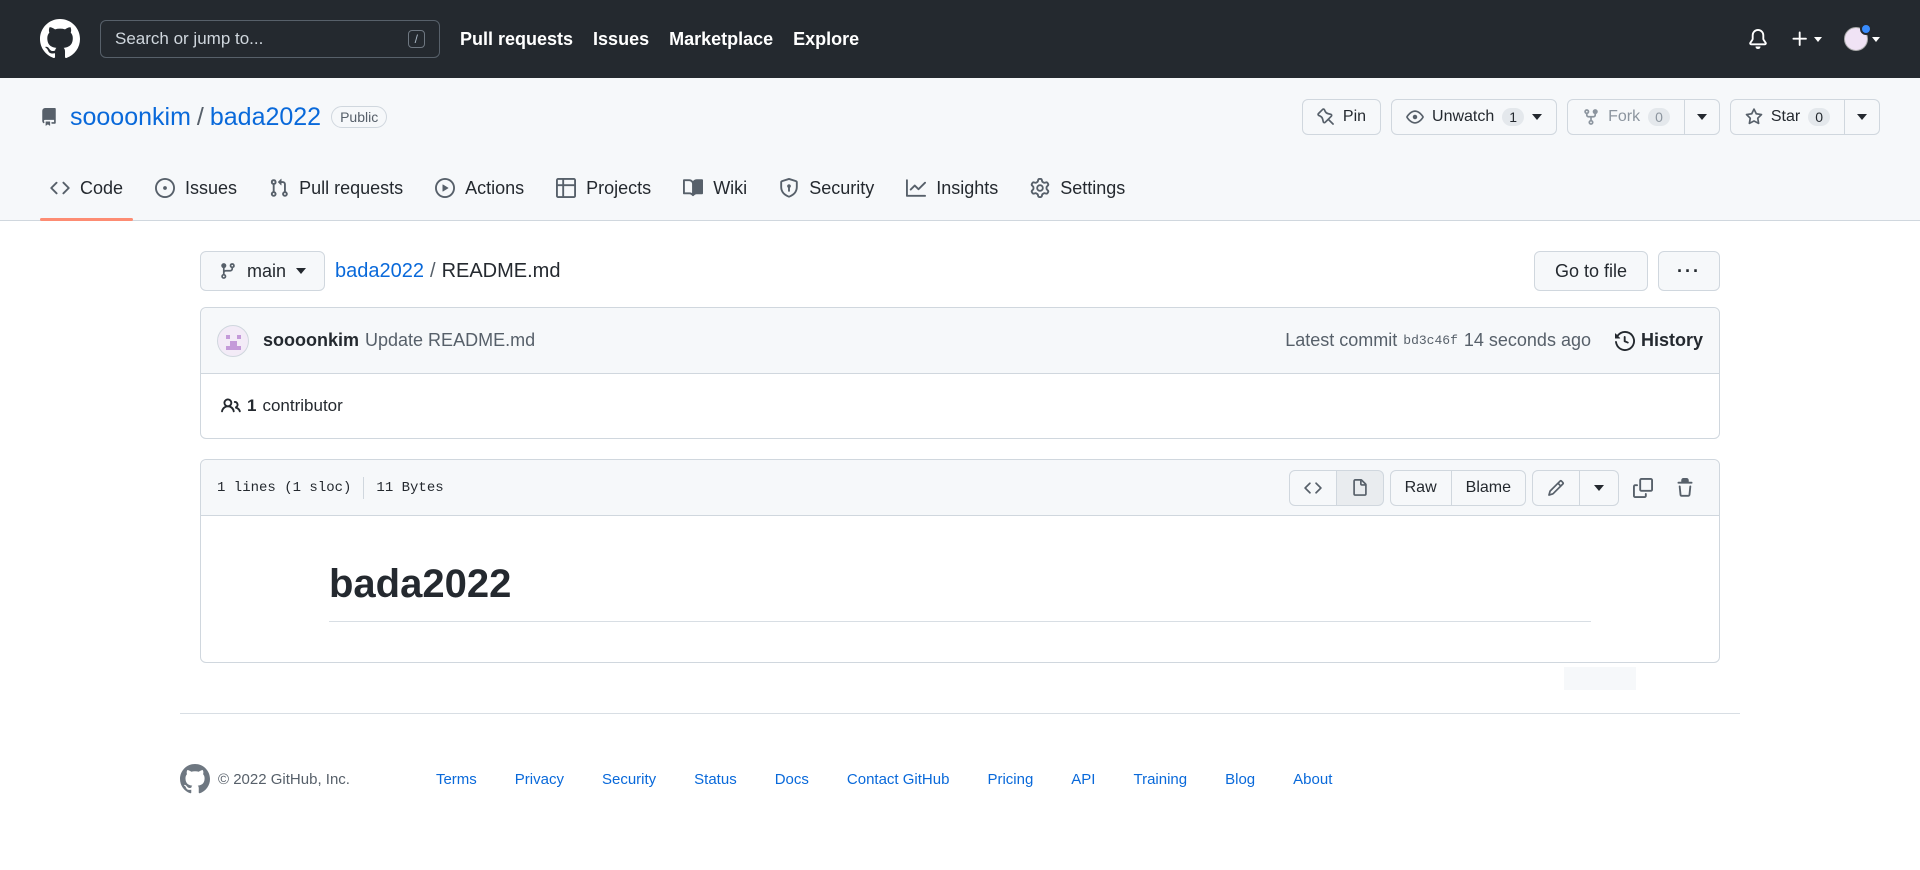 The image size is (1920, 870). I want to click on nav-marketplace: Marketplace, so click(721, 39).